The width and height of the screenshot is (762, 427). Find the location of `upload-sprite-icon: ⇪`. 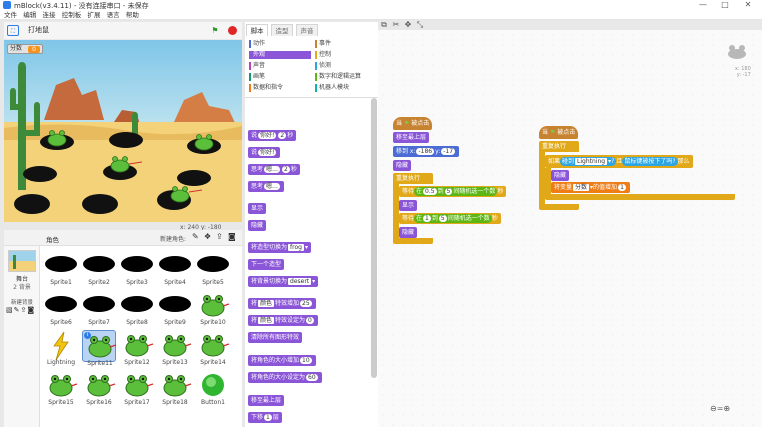

upload-sprite-icon: ⇪ is located at coordinates (219, 236).